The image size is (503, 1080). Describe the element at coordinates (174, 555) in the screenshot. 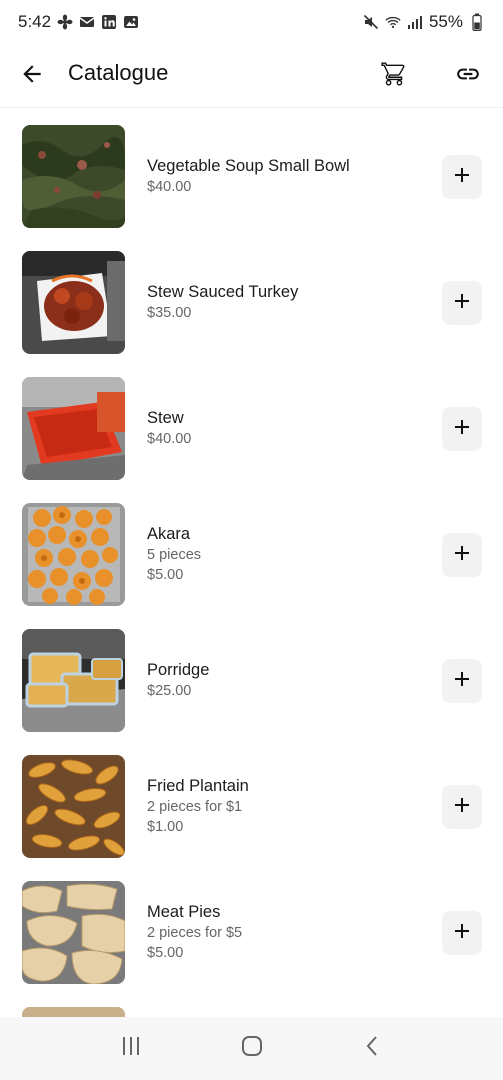

I see `item-description: 5 pieces` at that location.